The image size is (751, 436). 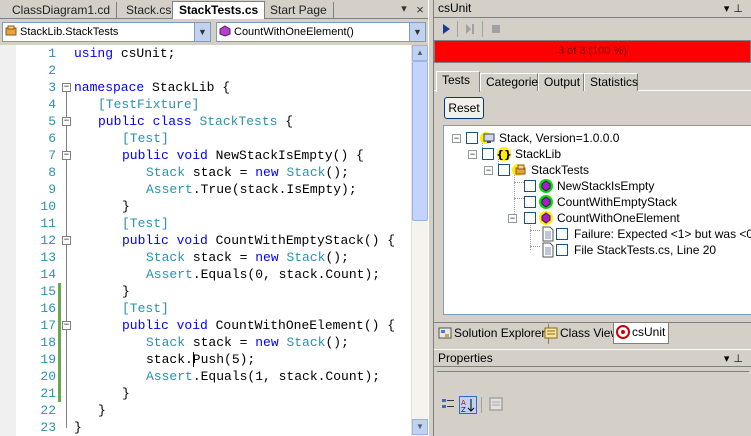 What do you see at coordinates (149, 10) in the screenshot?
I see `tab-stack-cs: Stack.cs` at bounding box center [149, 10].